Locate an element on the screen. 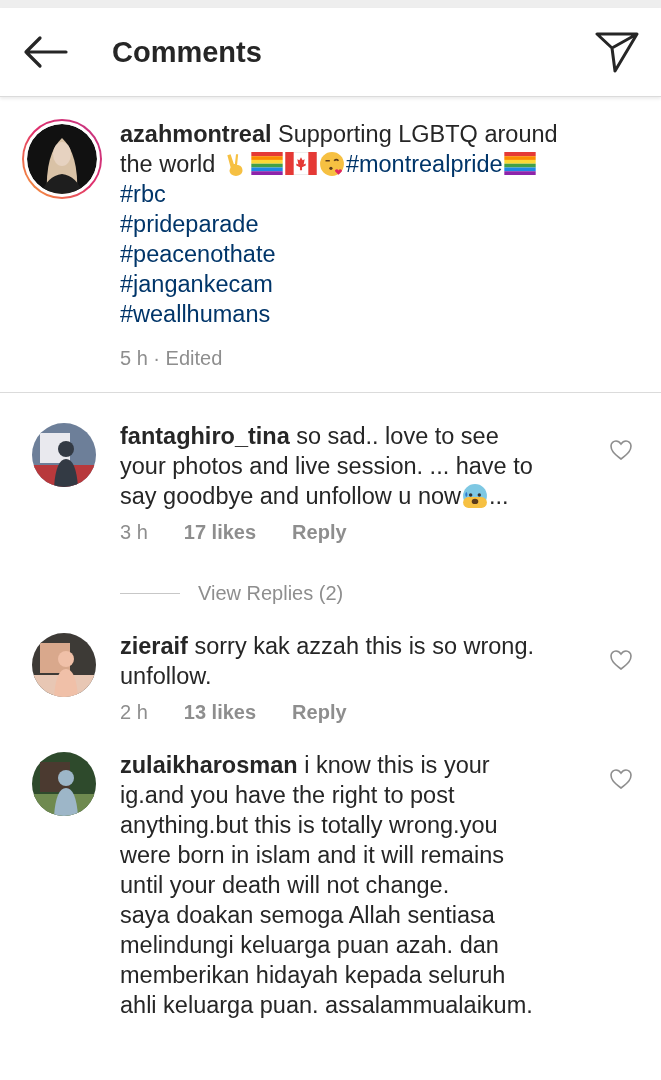  post-caption: azahmontreal Supporting LGBTQ around the world #montrealpride is located at coordinates (339, 149).